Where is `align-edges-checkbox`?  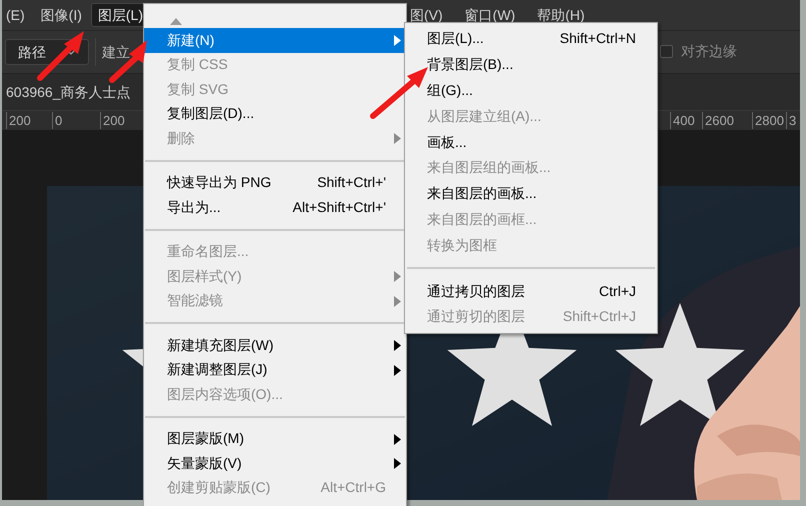 align-edges-checkbox is located at coordinates (666, 51).